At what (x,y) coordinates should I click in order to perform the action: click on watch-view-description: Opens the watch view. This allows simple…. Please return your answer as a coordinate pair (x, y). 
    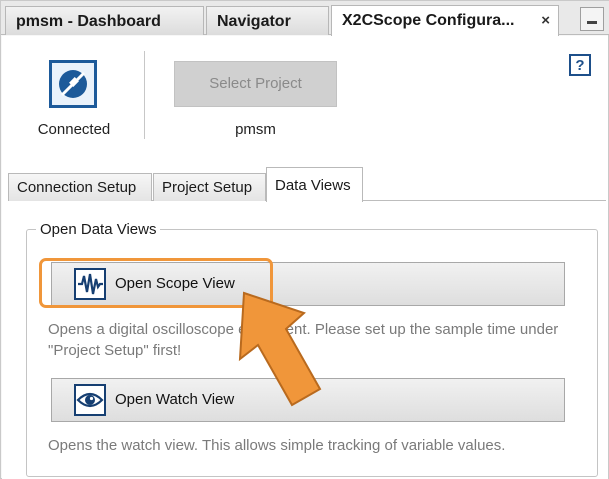
    Looking at the image, I should click on (277, 445).